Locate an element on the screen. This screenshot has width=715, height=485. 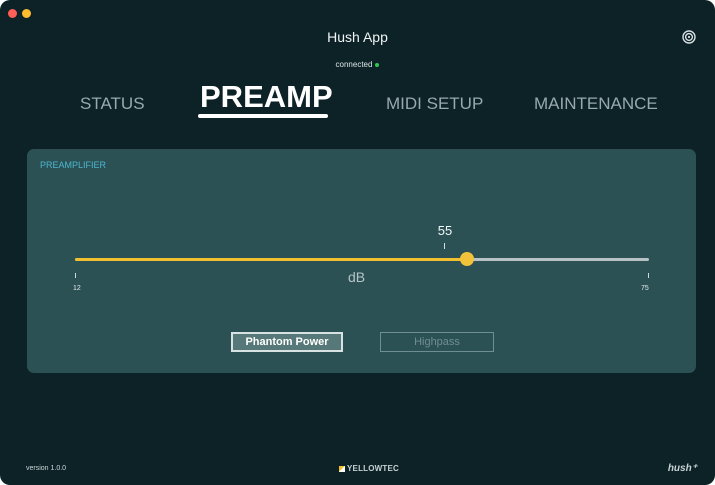
min-label: 12 is located at coordinates (77, 288).